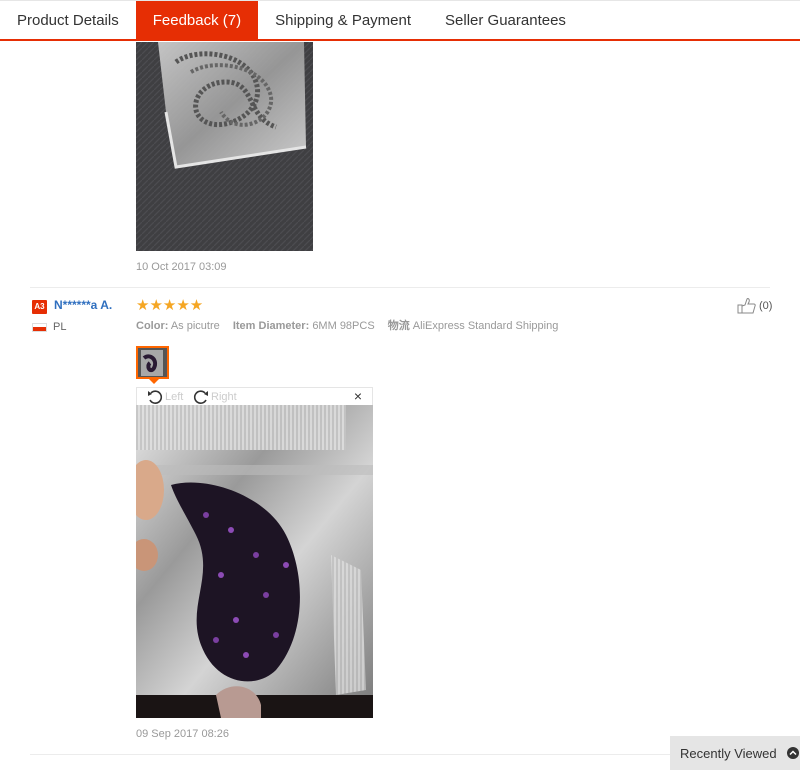  What do you see at coordinates (303, 326) in the screenshot?
I see `attr-diameter: Item Diameter: 6MM 98PCS` at bounding box center [303, 326].